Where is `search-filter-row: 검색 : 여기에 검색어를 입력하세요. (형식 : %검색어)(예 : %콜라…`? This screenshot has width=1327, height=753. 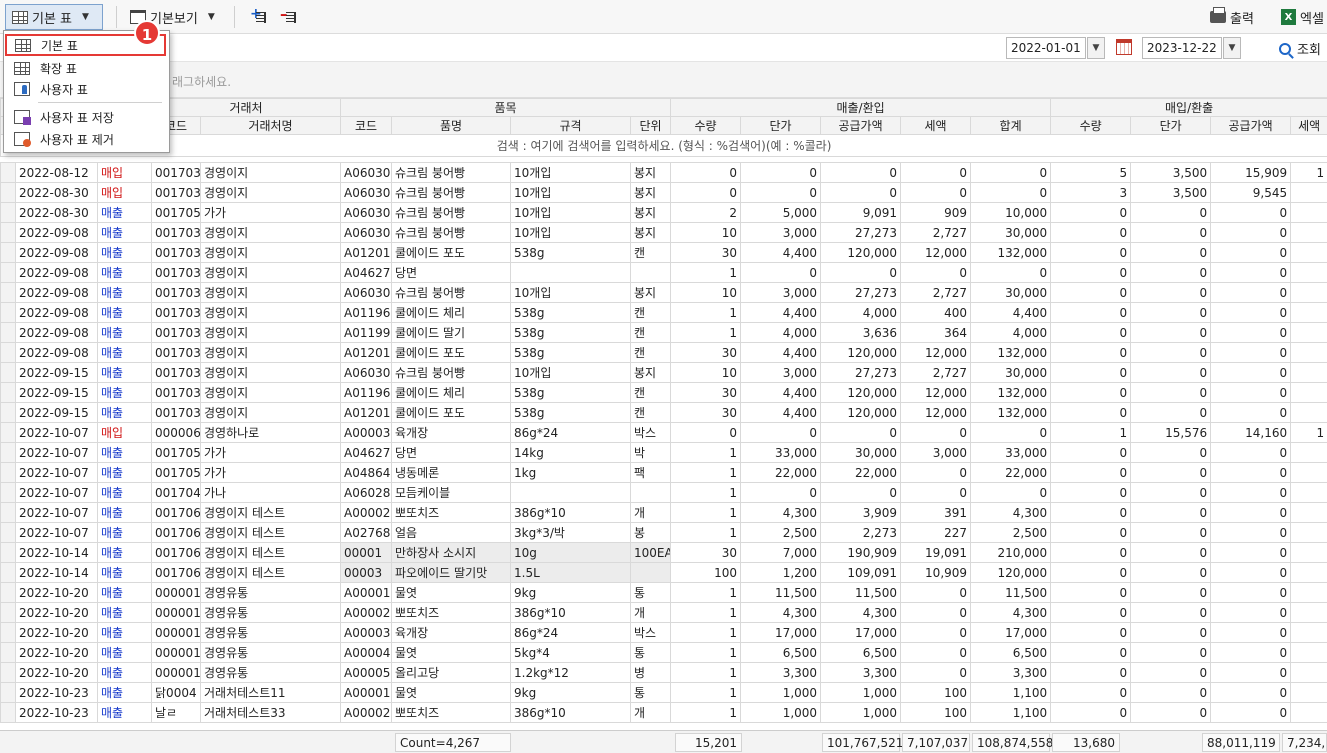 search-filter-row: 검색 : 여기에 검색어를 입력하세요. (형식 : %검색어)(예 : %콜라… is located at coordinates (663, 145).